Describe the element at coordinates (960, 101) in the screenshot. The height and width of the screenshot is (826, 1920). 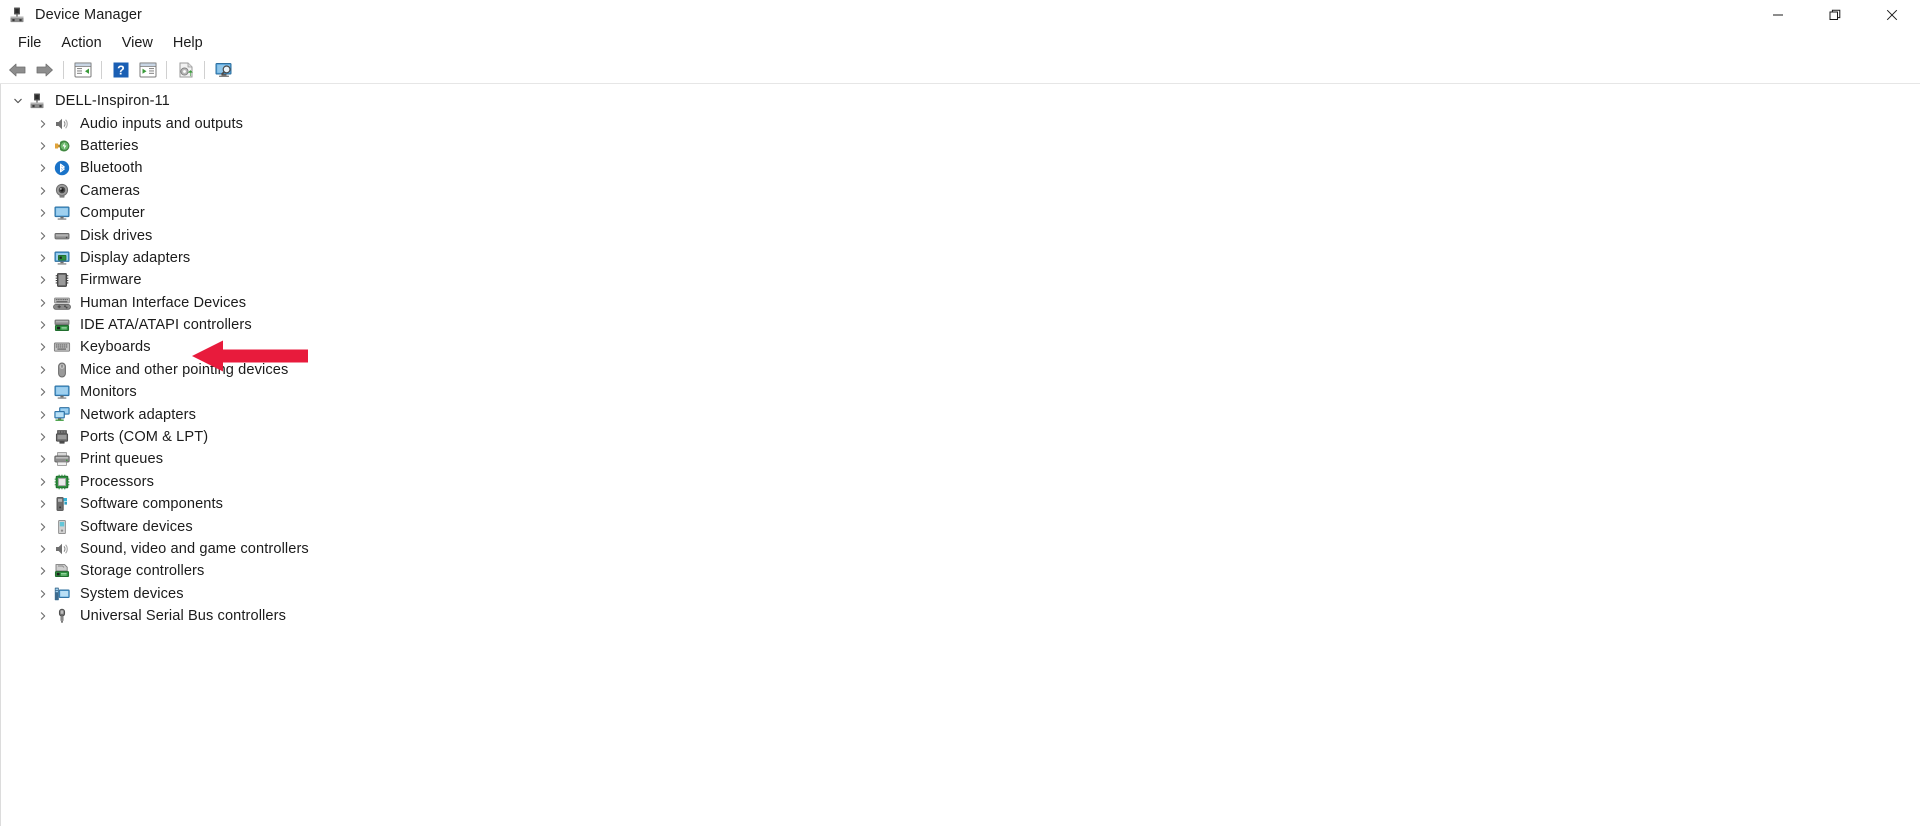
I see `tree-root-node: DELL-Inspiron-11` at that location.